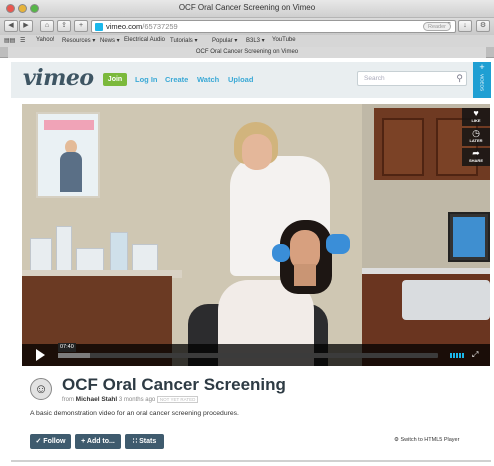 The image size is (494, 466). Describe the element at coordinates (45, 40) in the screenshot. I see `bookmark-item: Yahoo!` at that location.